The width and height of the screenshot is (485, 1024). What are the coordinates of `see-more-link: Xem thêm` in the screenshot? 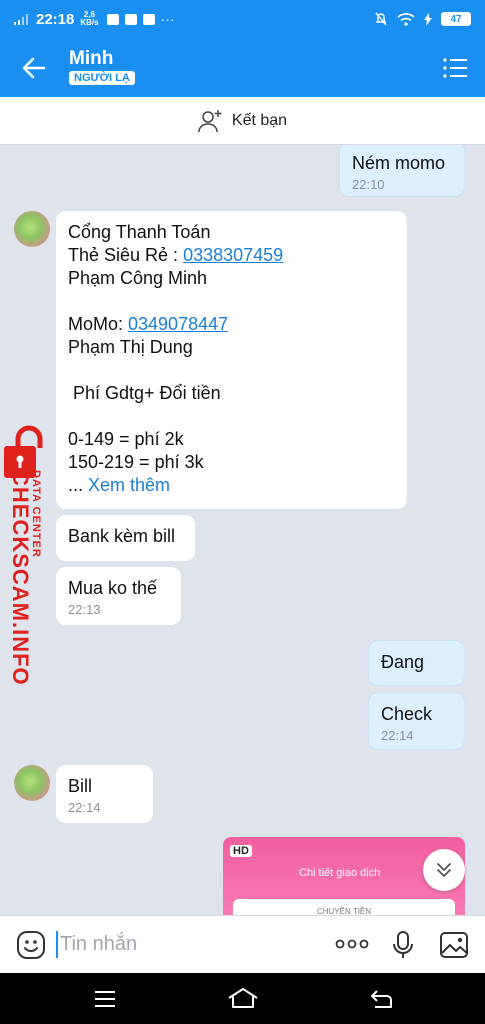 It's located at (129, 485).